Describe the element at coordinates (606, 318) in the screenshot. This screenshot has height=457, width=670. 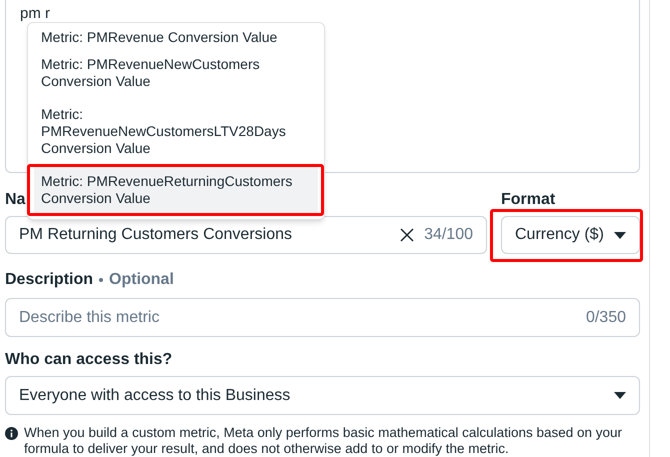
I see `description-counter: 0/350` at that location.